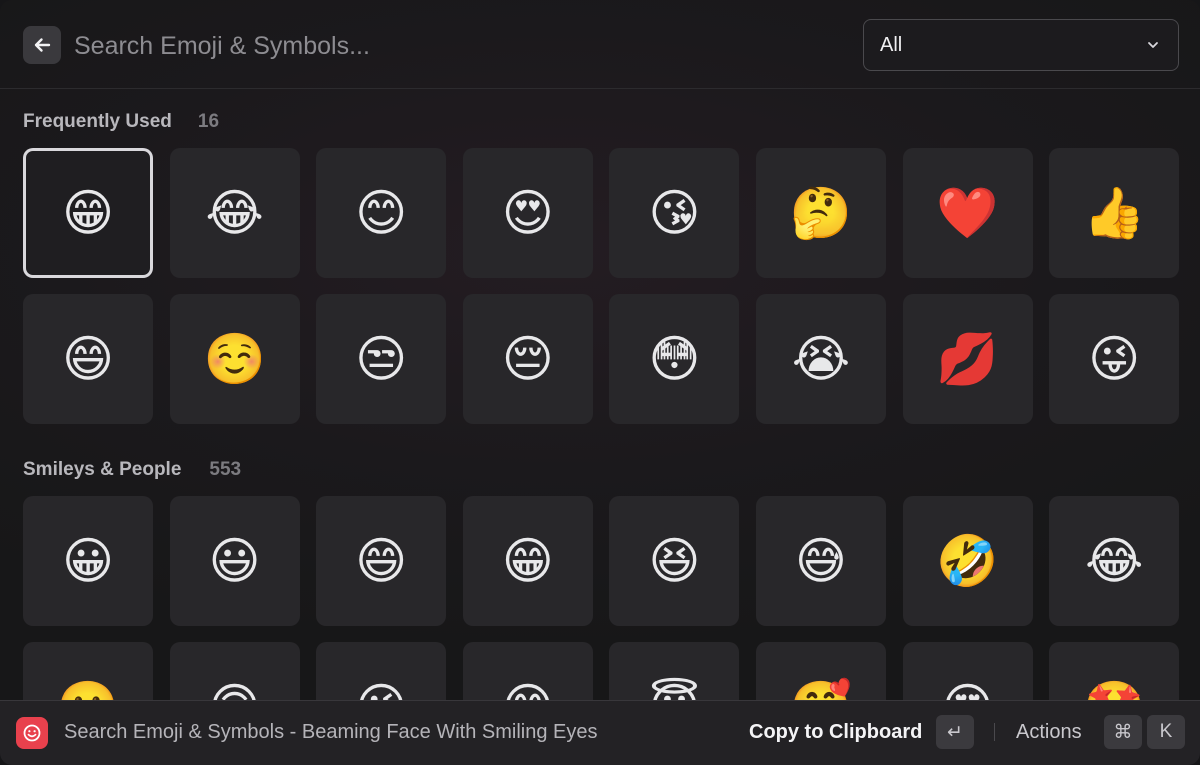 The image size is (1200, 765). I want to click on footer-divider, so click(994, 732).